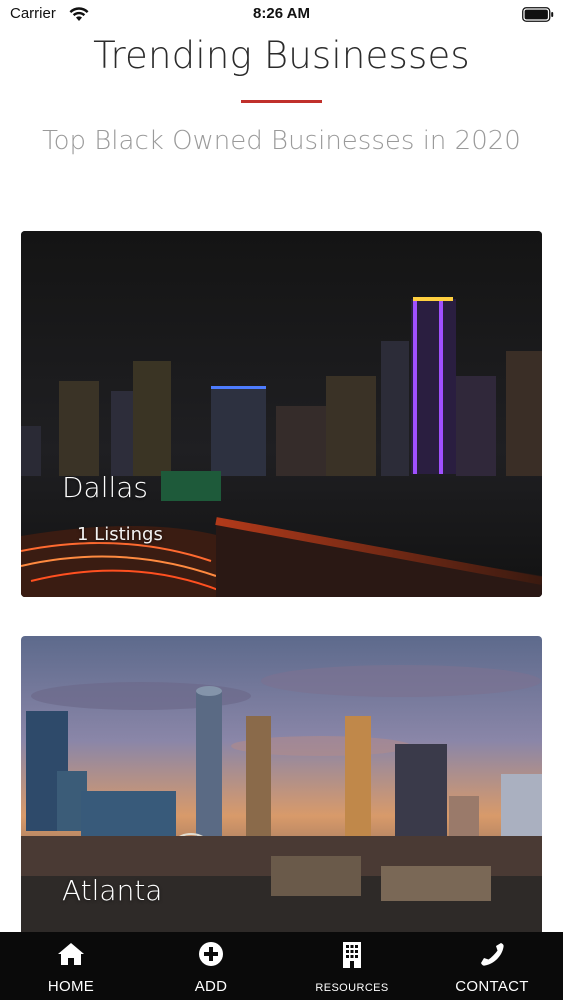 Image resolution: width=563 pixels, height=1000 pixels. What do you see at coordinates (120, 534) in the screenshot?
I see `listings-count: 1 Listings` at bounding box center [120, 534].